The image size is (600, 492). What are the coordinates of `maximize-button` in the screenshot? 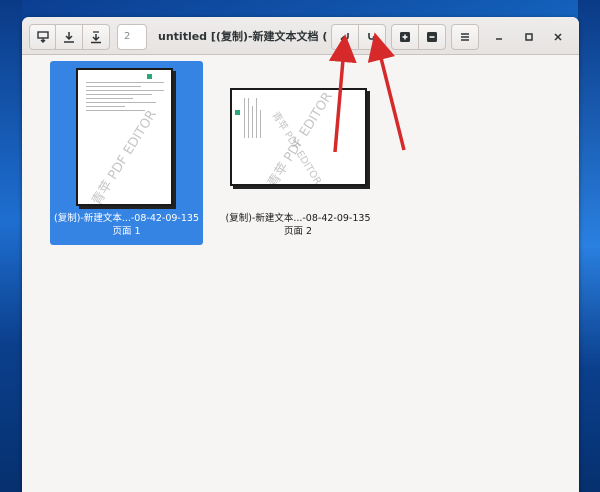 It's located at (529, 37).